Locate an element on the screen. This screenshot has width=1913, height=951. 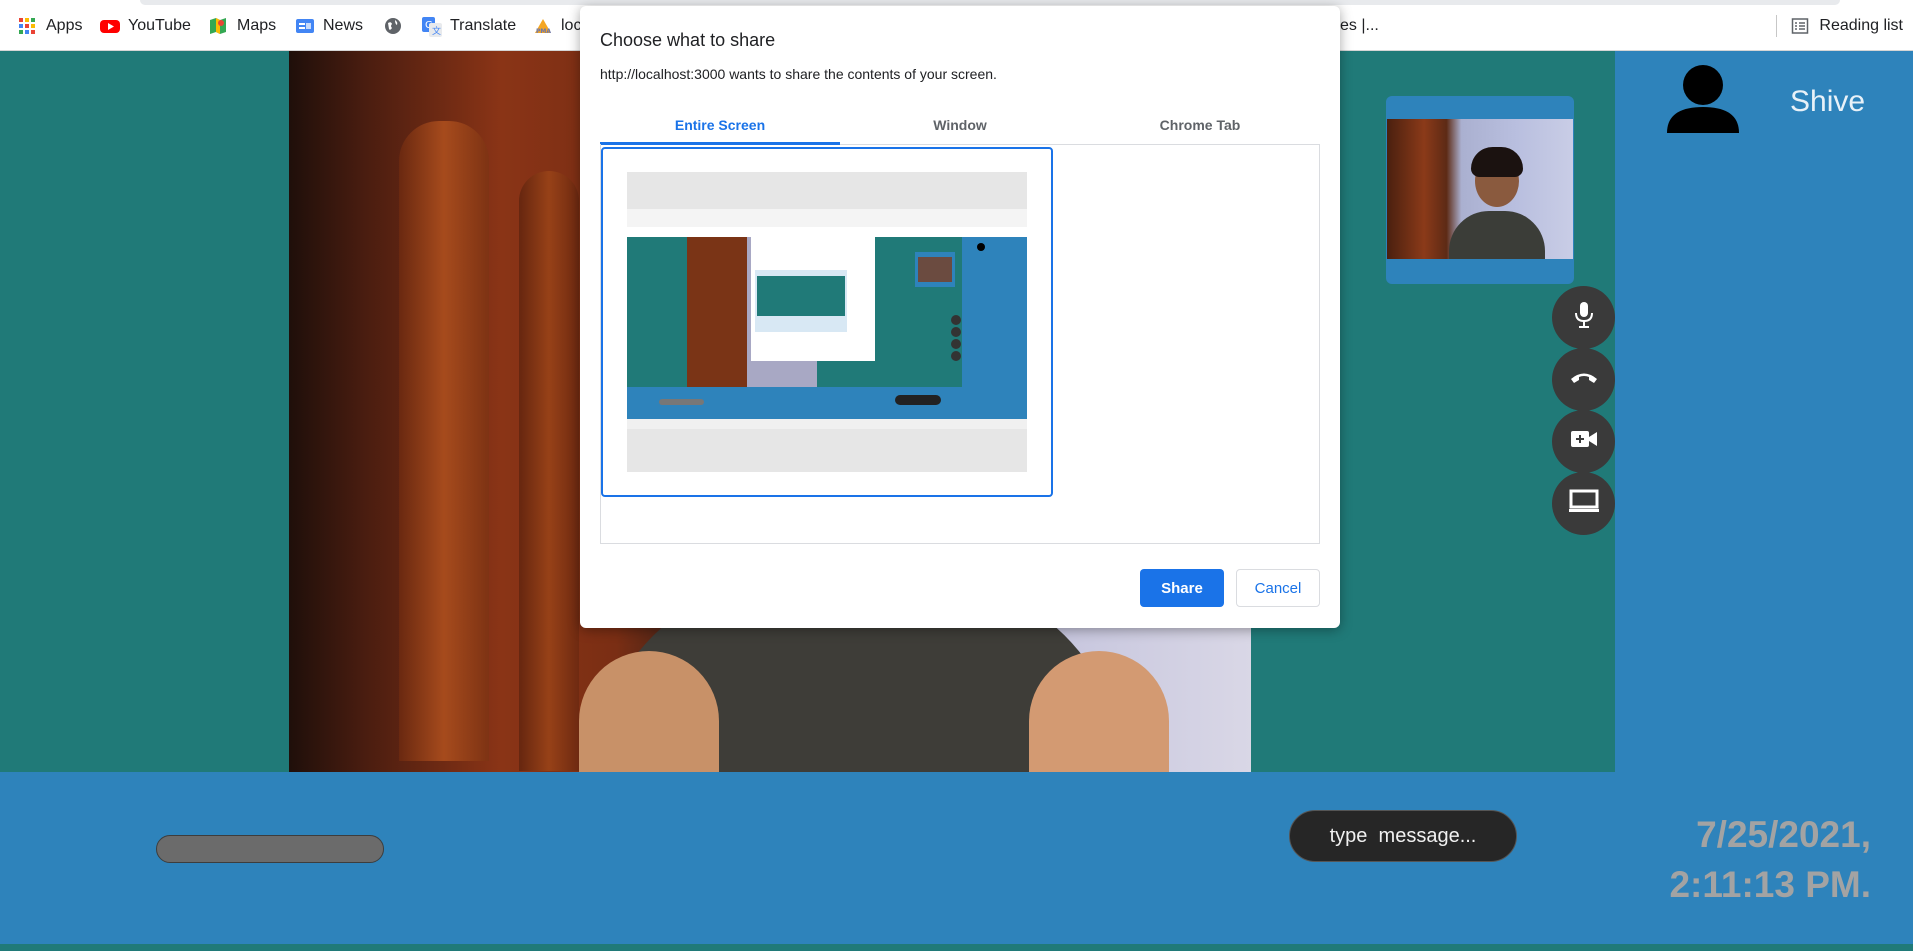
user-avatar-icon is located at coordinates (1703, 101).